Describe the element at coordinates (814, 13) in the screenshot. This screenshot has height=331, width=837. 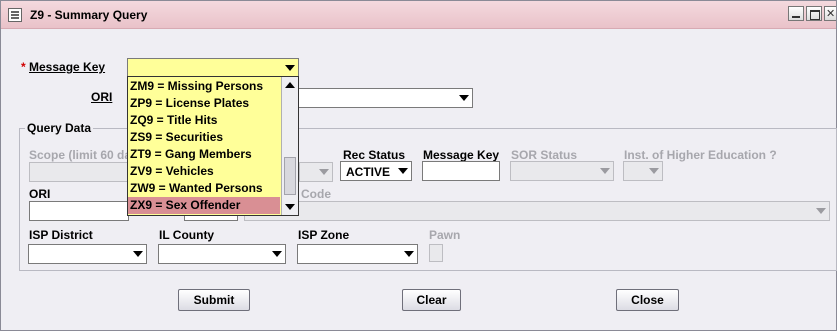
I see `maximize-icon` at that location.